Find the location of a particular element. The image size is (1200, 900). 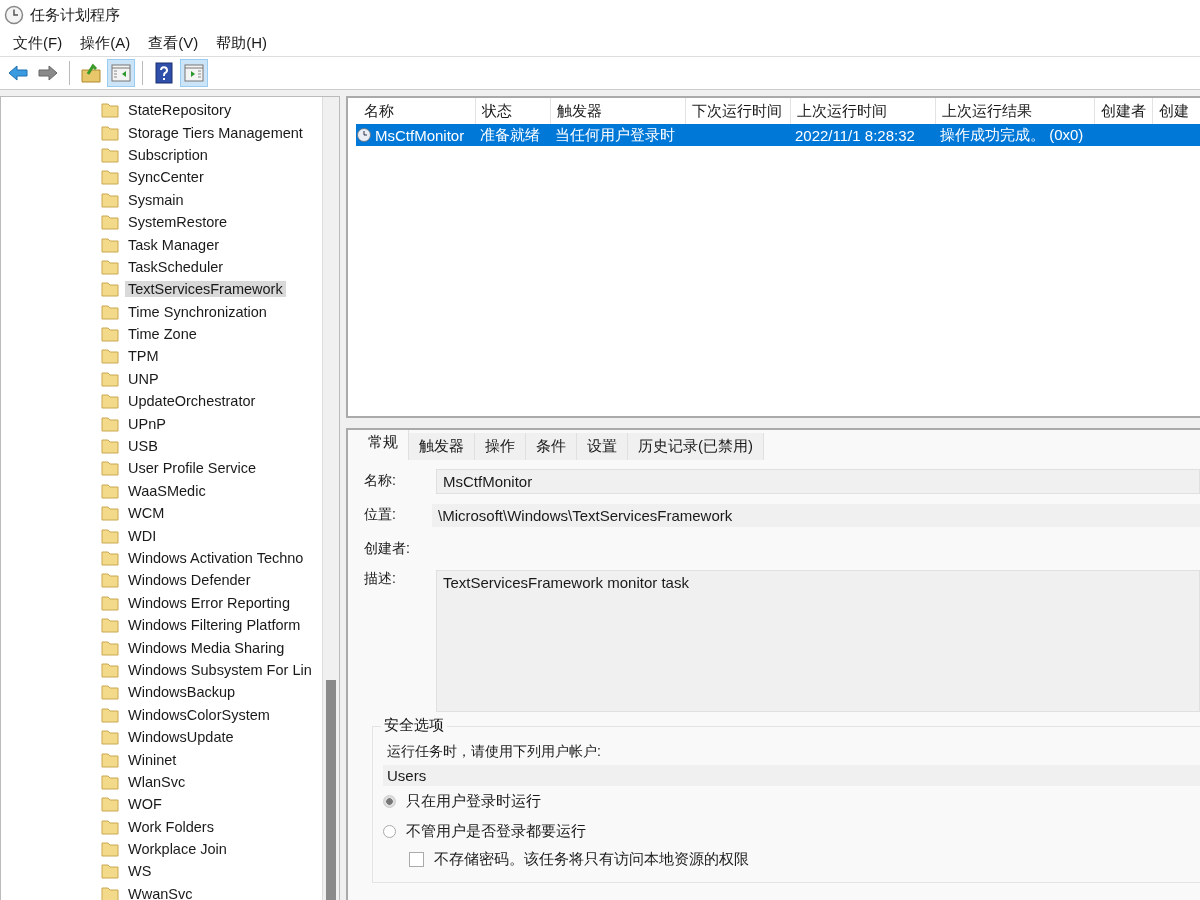

tree-item: USB is located at coordinates (143, 446).